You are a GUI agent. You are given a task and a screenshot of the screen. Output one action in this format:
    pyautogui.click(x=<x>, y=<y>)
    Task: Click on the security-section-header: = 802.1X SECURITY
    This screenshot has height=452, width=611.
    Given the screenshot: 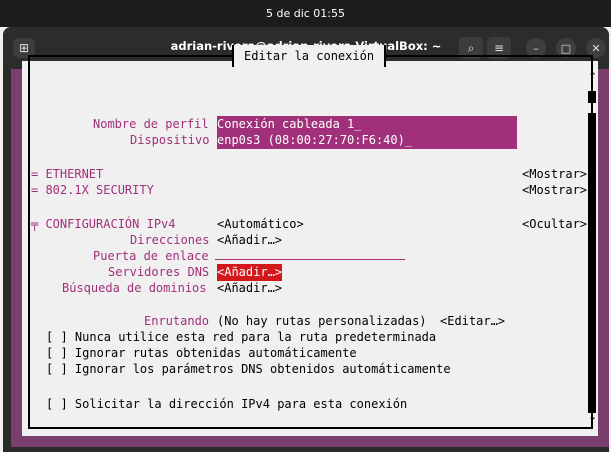 What is the action you would take?
    pyautogui.click(x=92, y=190)
    